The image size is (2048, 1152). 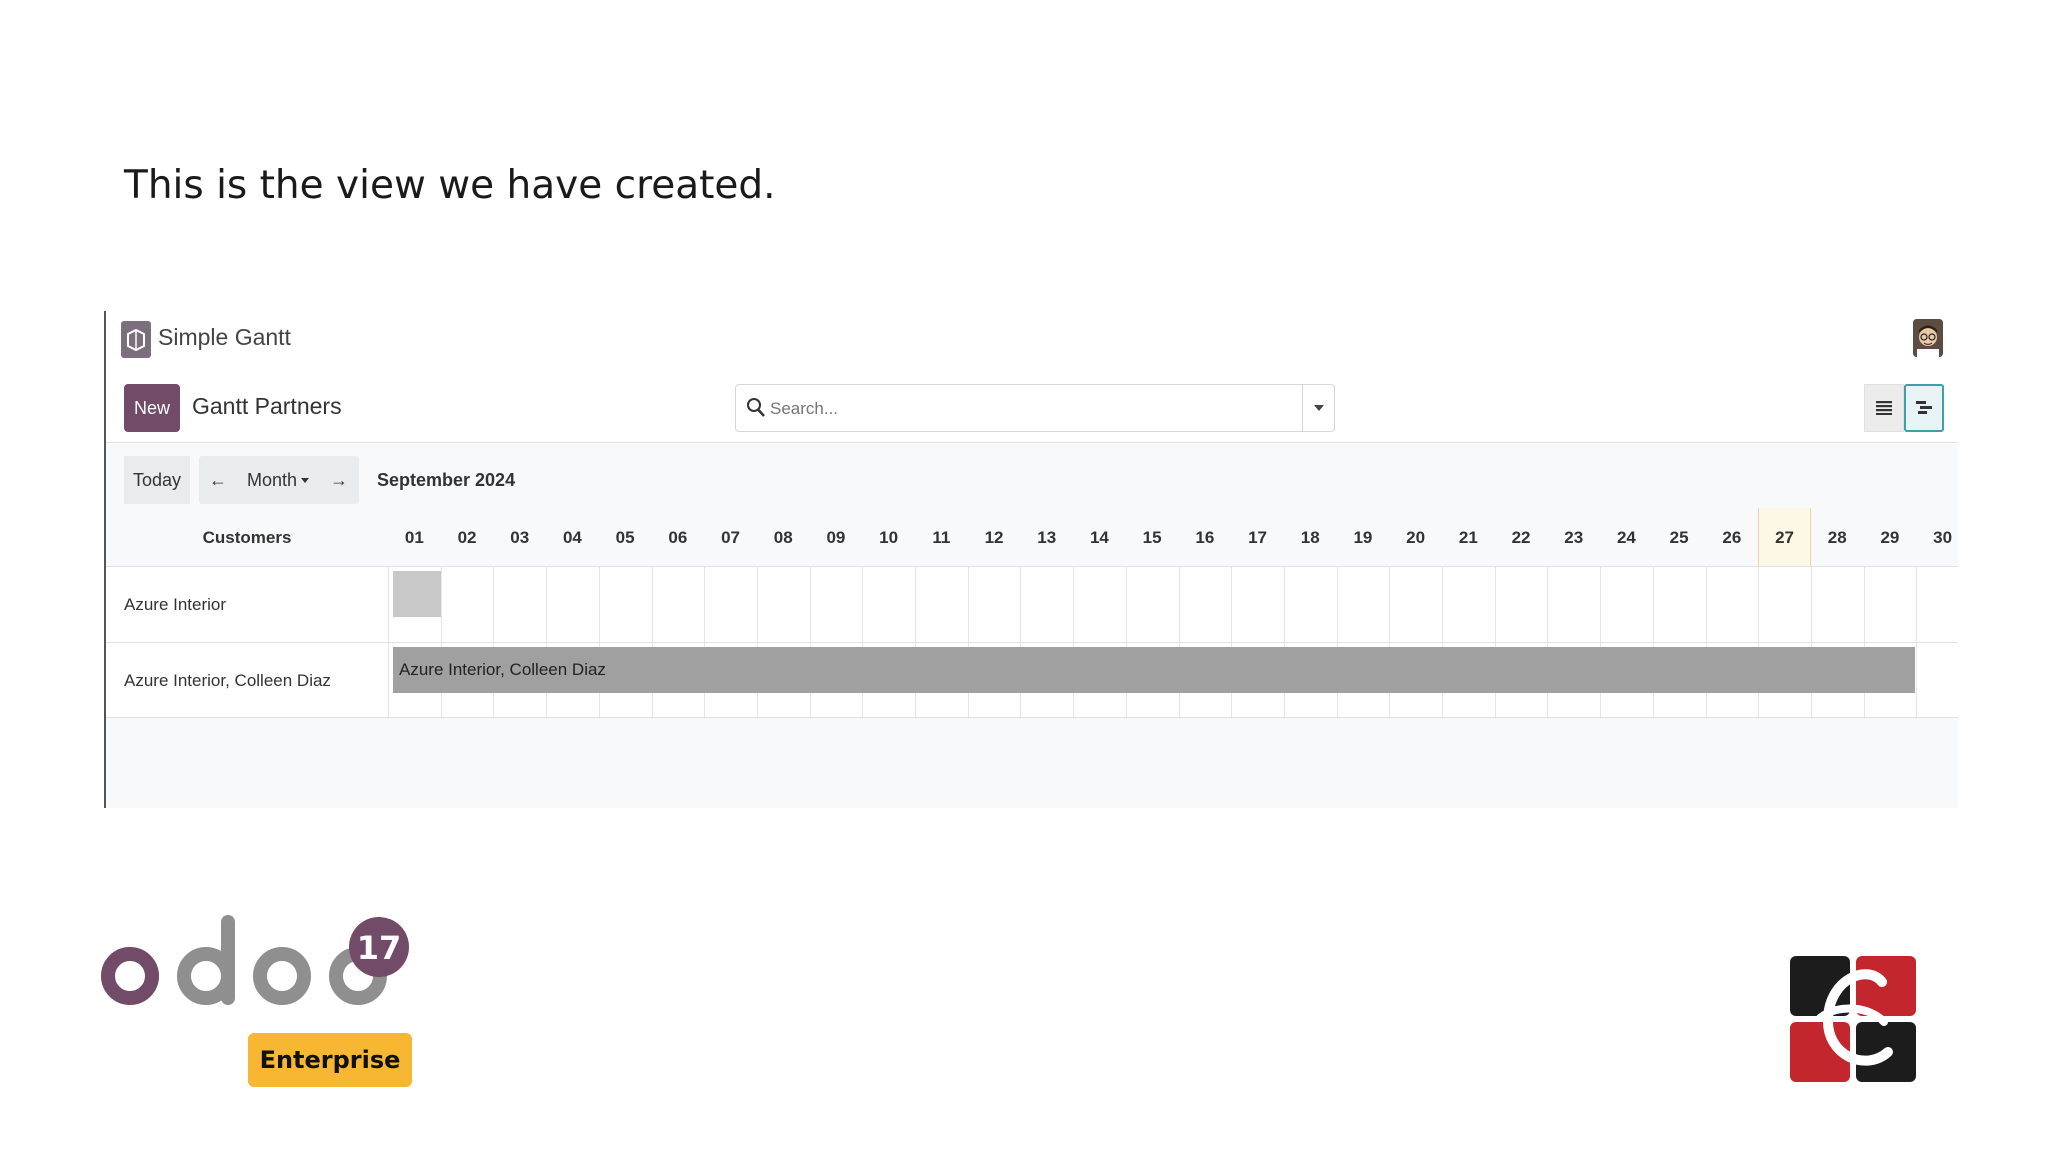 What do you see at coordinates (1152, 537) in the screenshot?
I see `day-header-15: 15` at bounding box center [1152, 537].